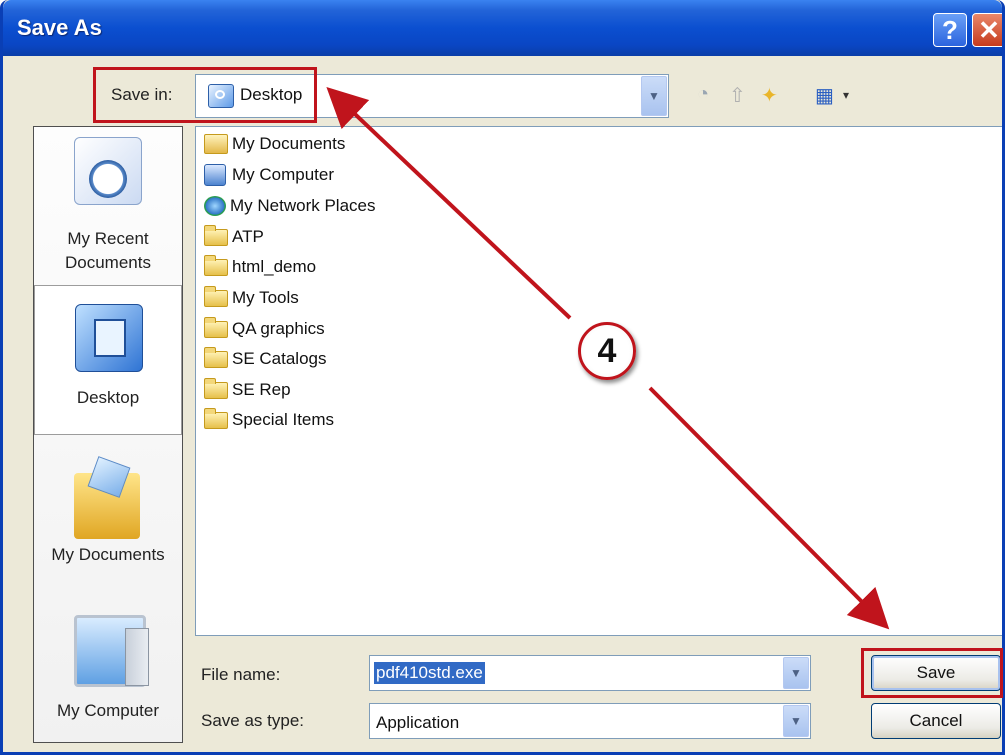  What do you see at coordinates (215, 206) in the screenshot?
I see `network-places-icon` at bounding box center [215, 206].